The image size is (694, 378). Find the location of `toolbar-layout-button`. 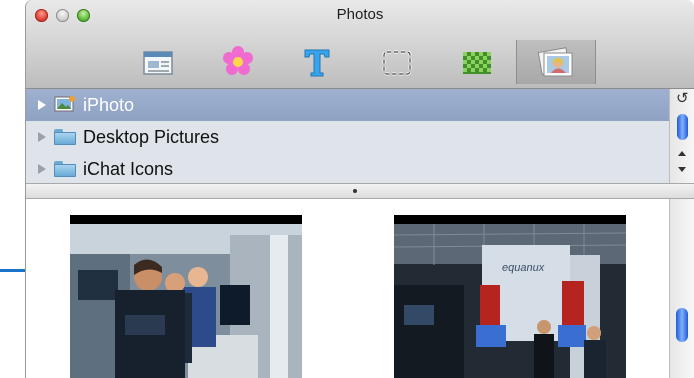

toolbar-layout-button is located at coordinates (158, 62).